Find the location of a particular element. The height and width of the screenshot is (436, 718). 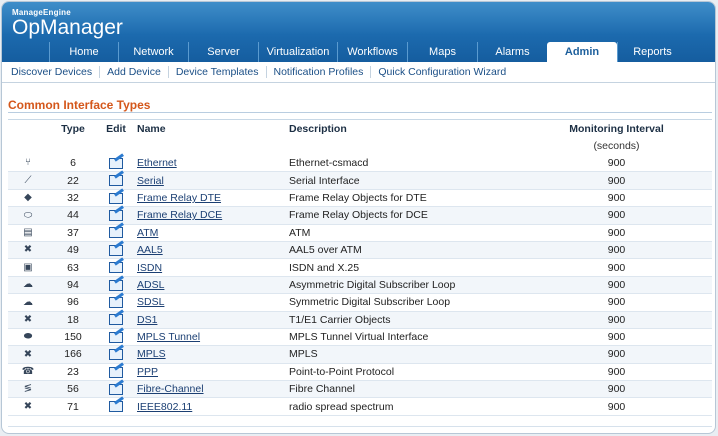

serial-icon: ⟋ is located at coordinates (28, 180).